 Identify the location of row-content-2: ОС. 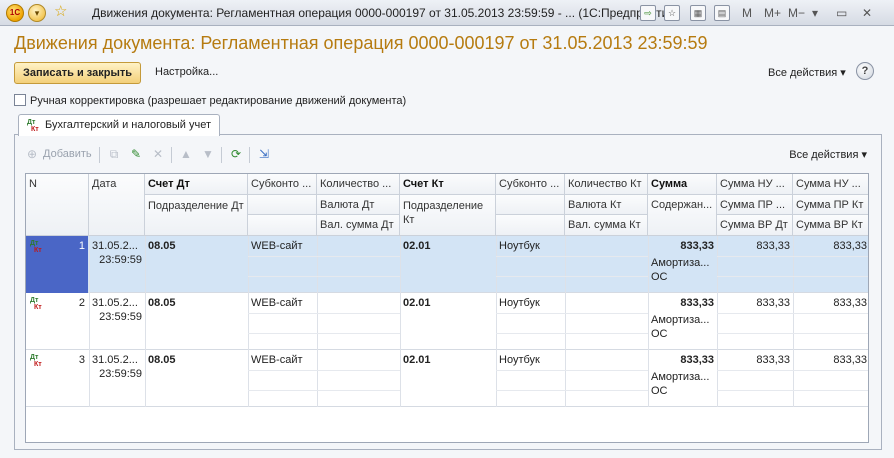
(659, 391).